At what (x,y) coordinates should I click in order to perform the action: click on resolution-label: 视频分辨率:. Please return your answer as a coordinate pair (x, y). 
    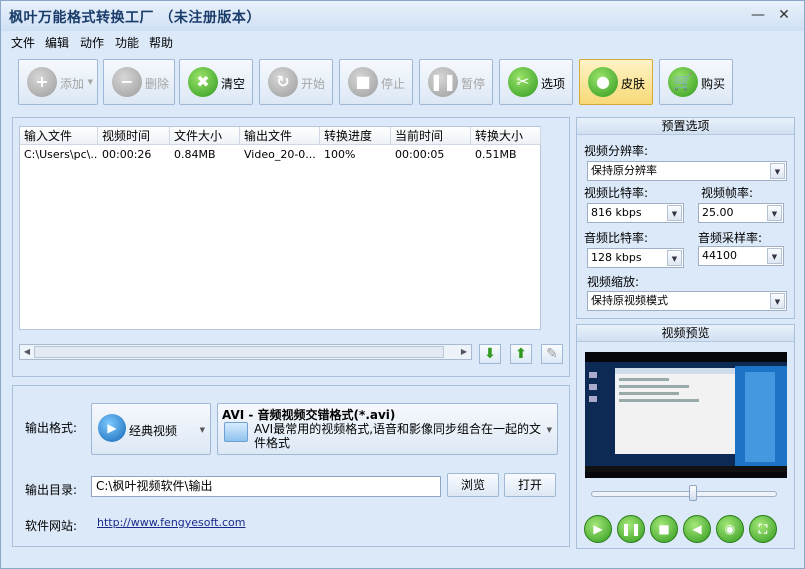
    Looking at the image, I should click on (616, 151).